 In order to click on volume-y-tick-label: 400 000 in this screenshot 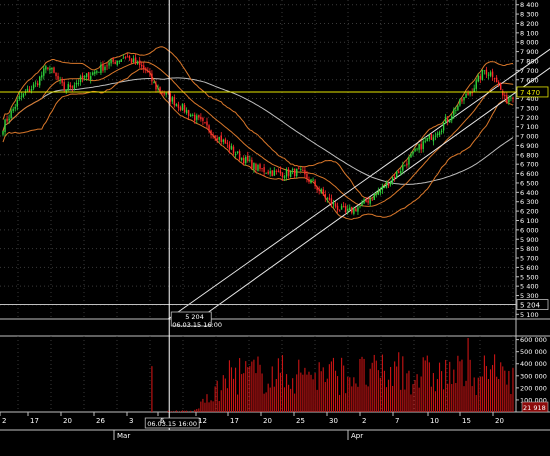, I will do `click(533, 364)`.